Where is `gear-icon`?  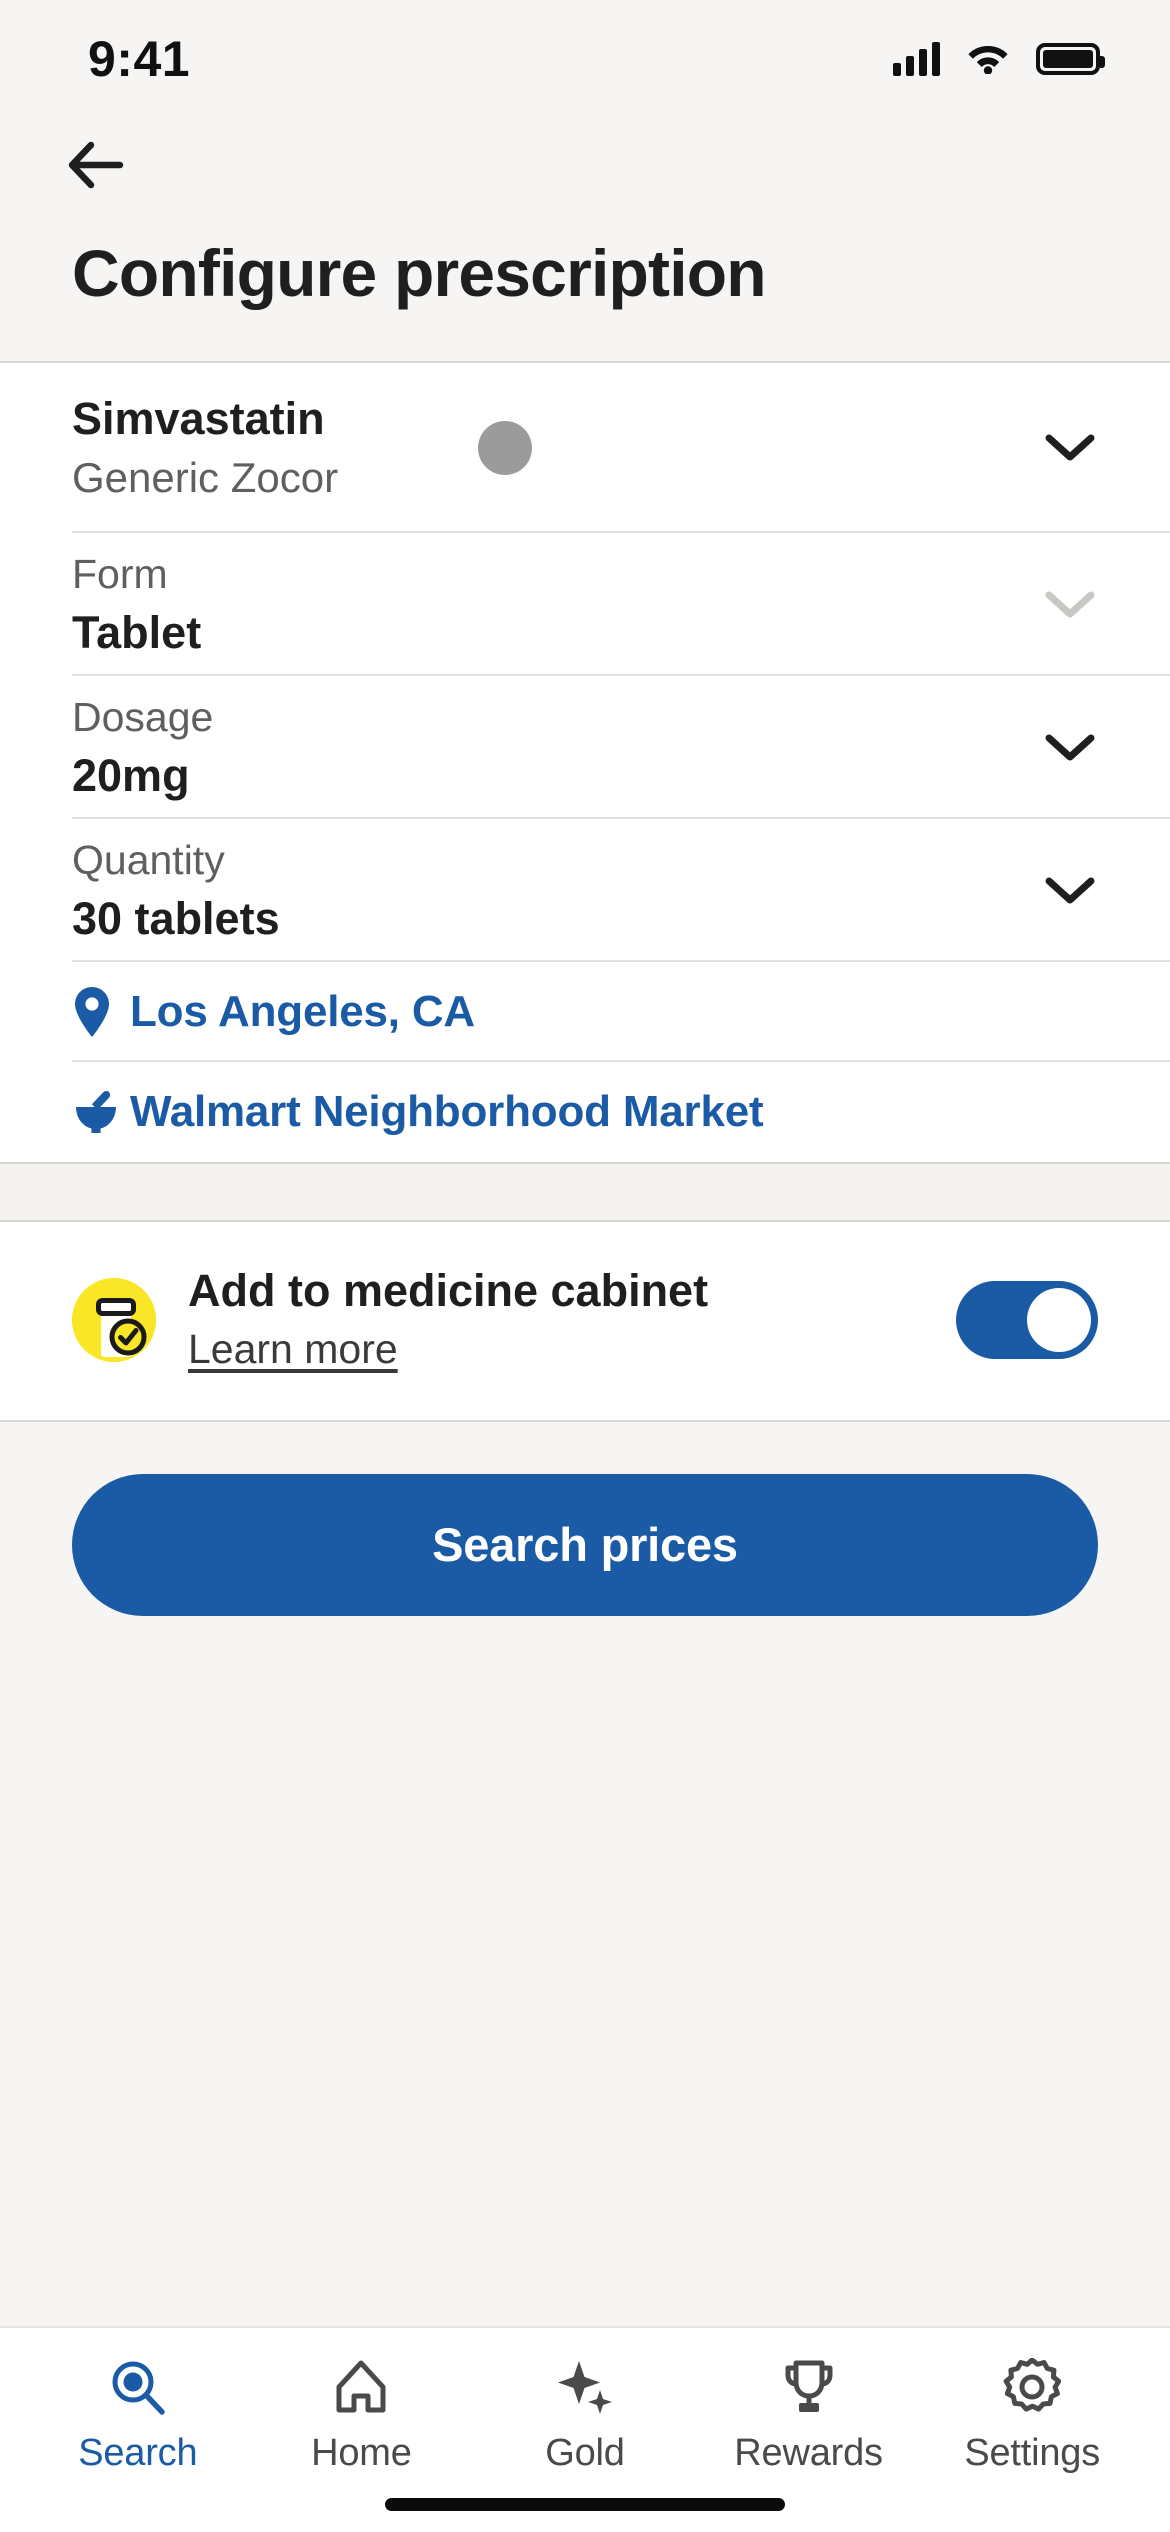 gear-icon is located at coordinates (1032, 2387).